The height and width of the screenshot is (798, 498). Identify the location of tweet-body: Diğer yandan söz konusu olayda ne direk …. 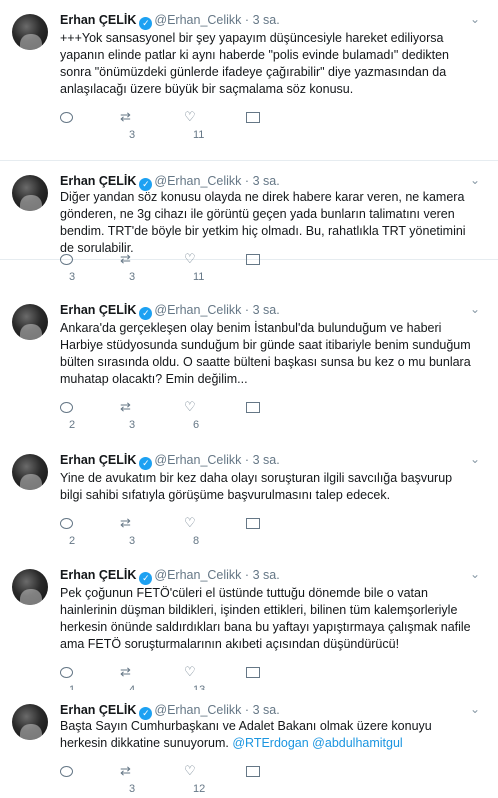
(263, 222).